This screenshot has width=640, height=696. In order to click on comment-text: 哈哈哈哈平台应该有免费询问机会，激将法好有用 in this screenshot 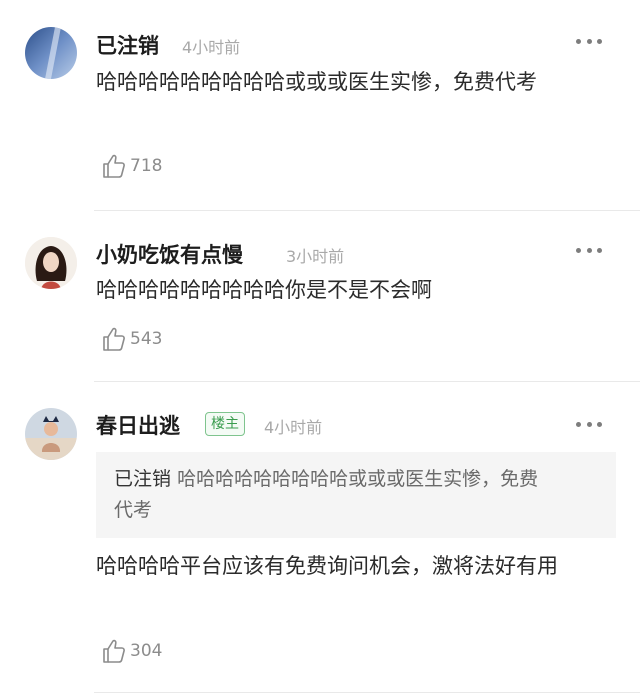, I will do `click(327, 566)`.